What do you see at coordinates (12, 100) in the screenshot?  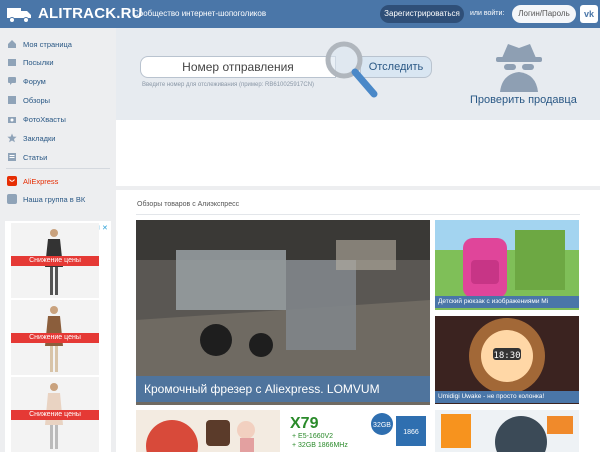 I see `reviews-icon` at bounding box center [12, 100].